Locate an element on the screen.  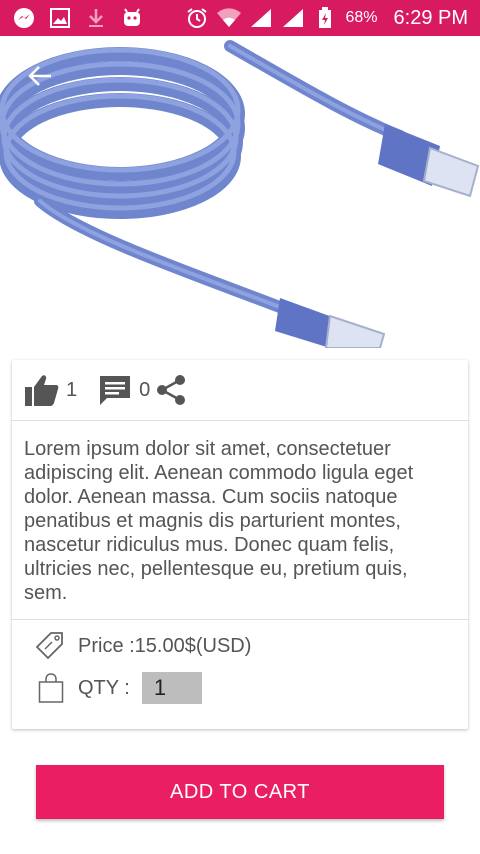
messenger-icon is located at coordinates (24, 18).